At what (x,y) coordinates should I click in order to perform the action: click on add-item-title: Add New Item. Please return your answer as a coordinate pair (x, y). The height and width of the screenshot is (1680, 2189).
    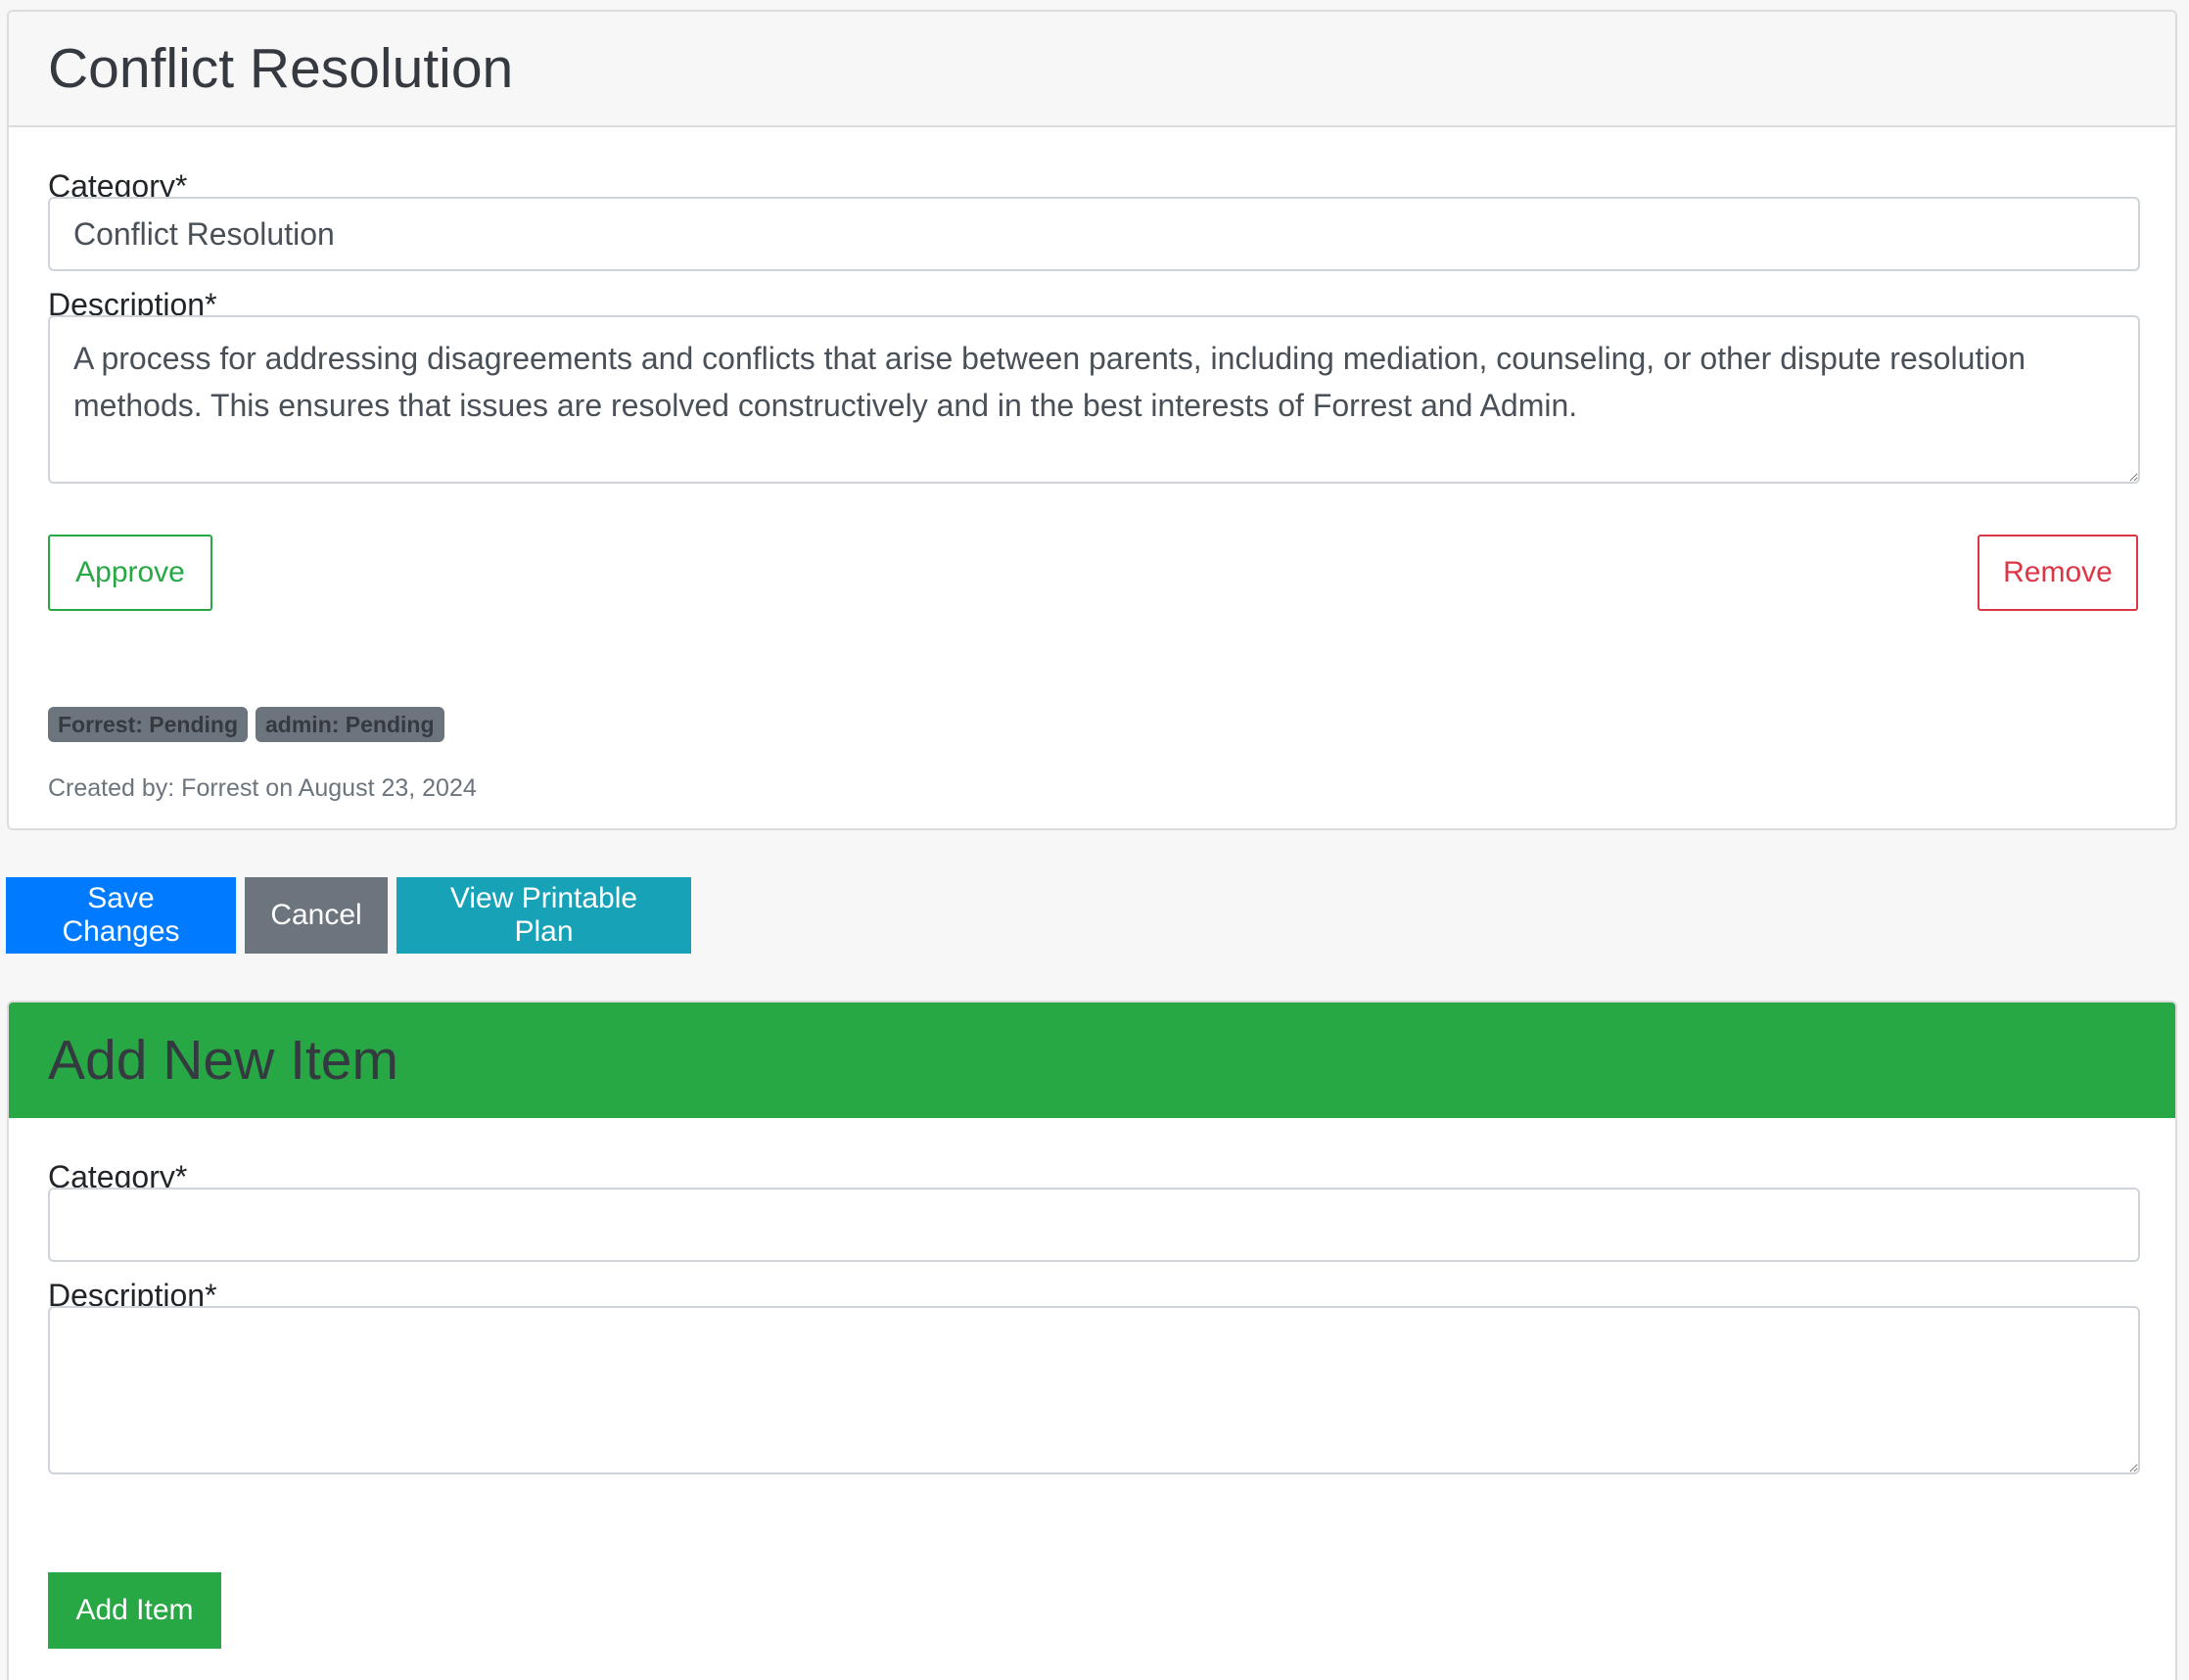
    Looking at the image, I should click on (223, 1060).